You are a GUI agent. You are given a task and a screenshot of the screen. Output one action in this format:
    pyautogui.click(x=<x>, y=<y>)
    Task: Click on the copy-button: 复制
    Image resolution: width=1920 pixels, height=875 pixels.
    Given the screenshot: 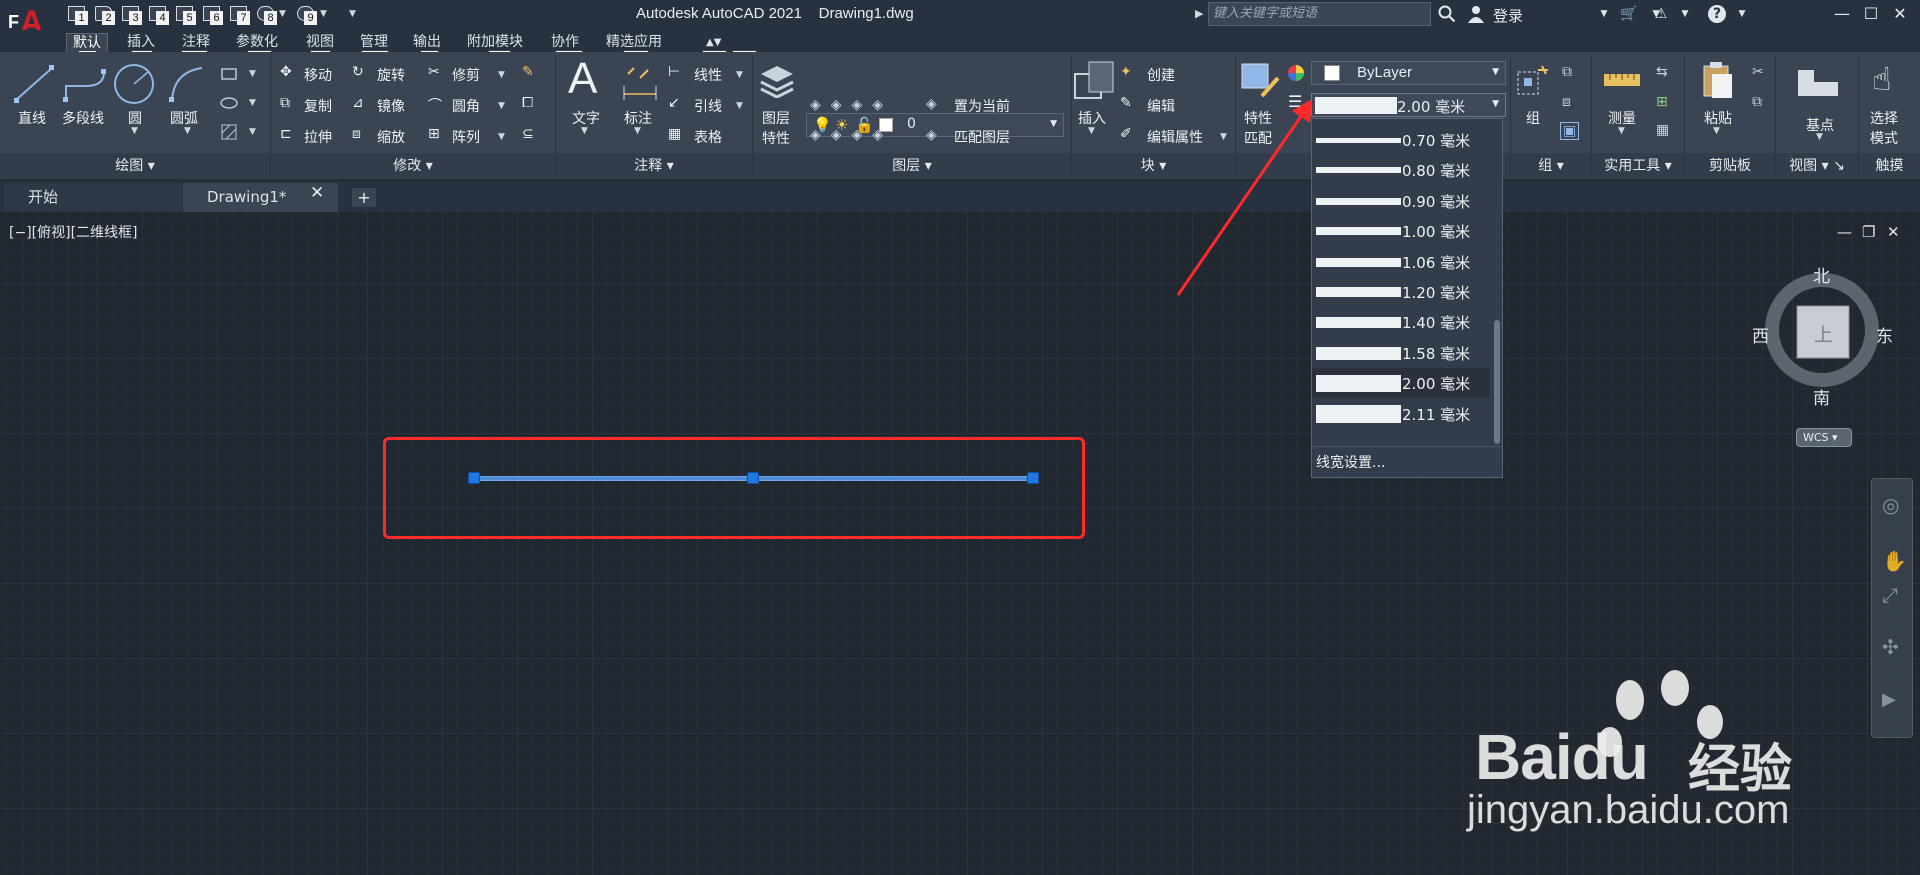 What is the action you would take?
    pyautogui.click(x=318, y=106)
    